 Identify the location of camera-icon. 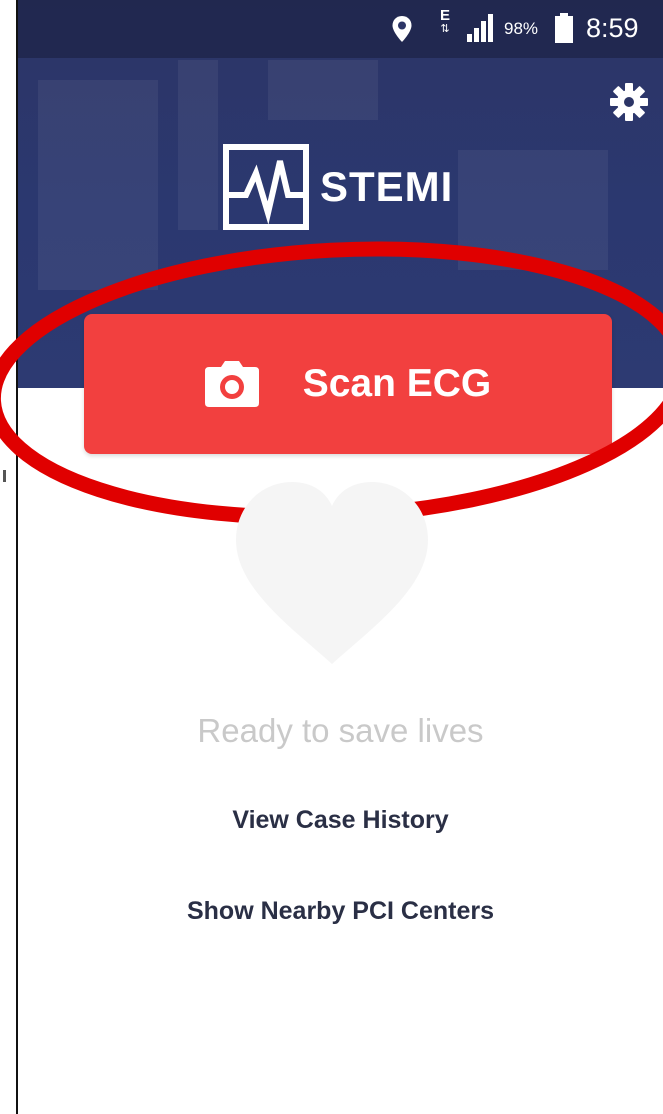
(231, 384).